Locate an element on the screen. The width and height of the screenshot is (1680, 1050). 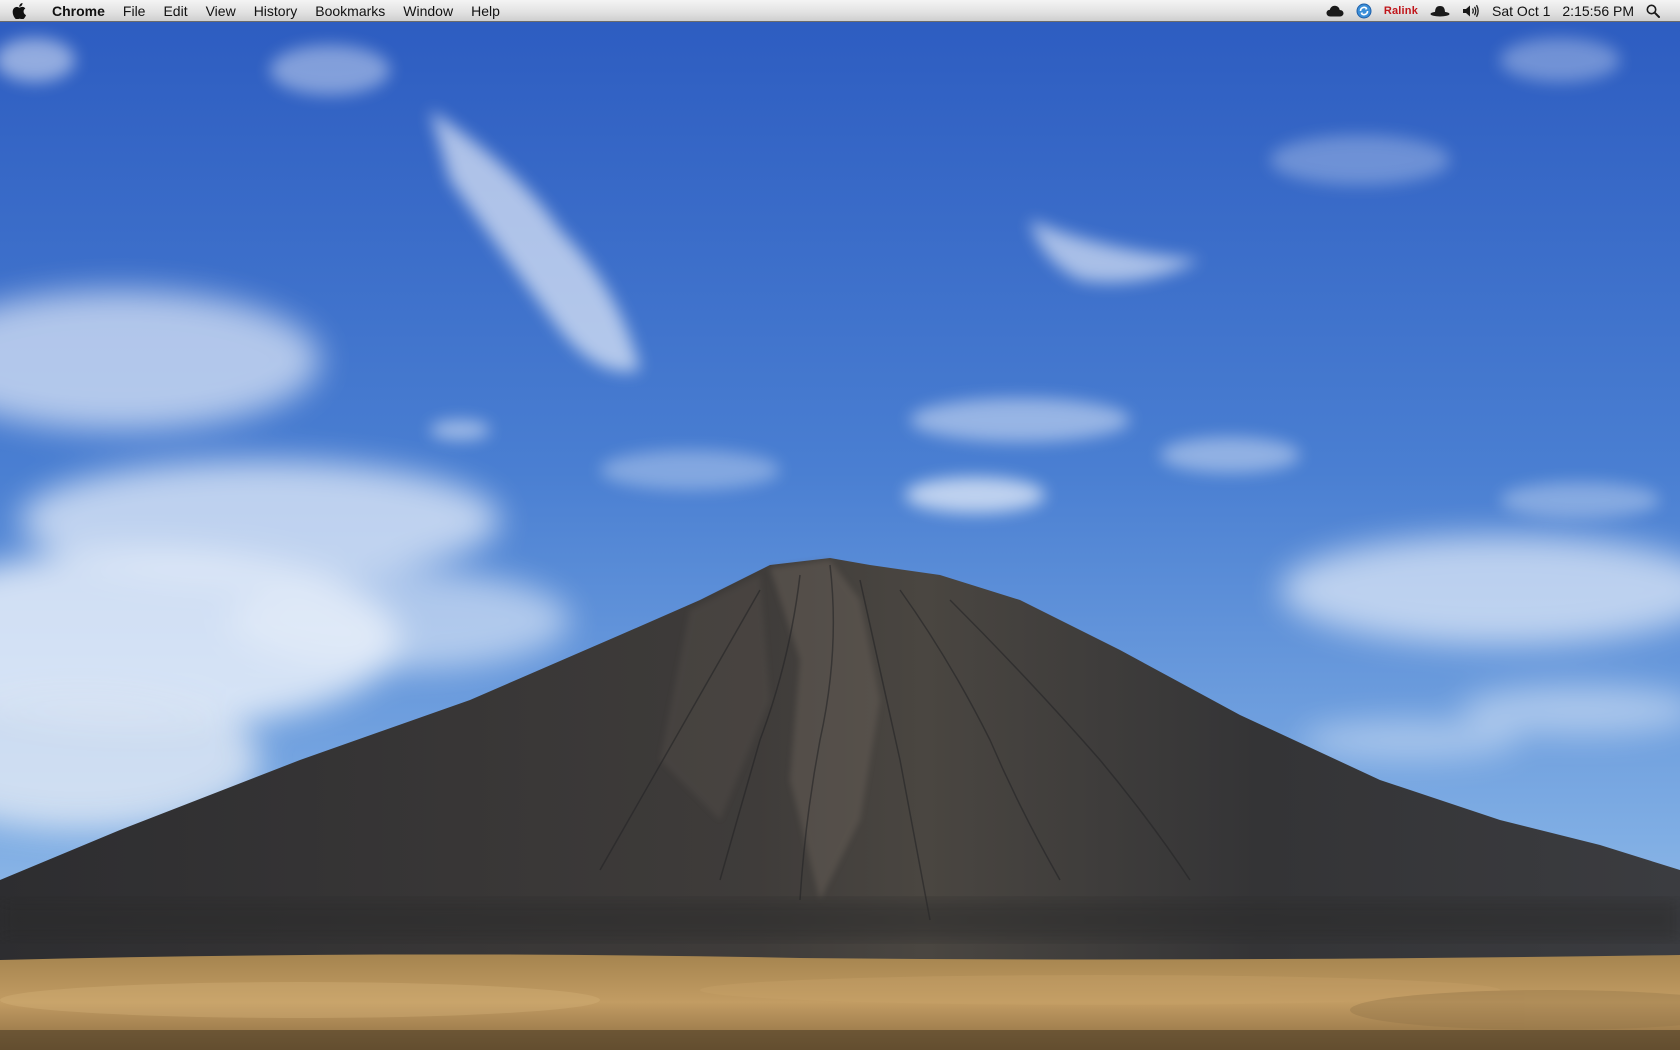
menu-app-chrome: Chrome is located at coordinates (78, 11).